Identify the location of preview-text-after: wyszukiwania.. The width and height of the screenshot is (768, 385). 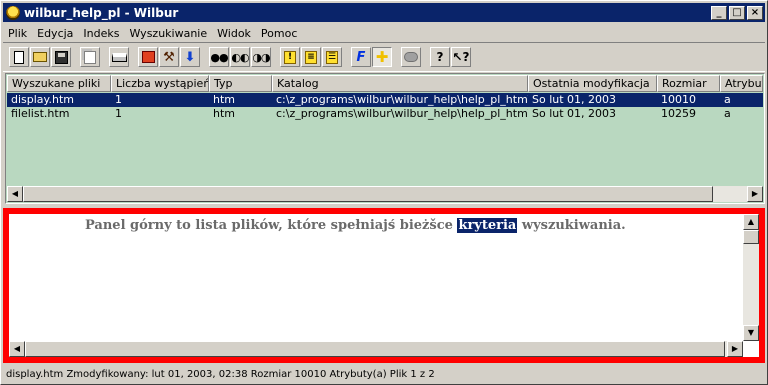
(571, 225).